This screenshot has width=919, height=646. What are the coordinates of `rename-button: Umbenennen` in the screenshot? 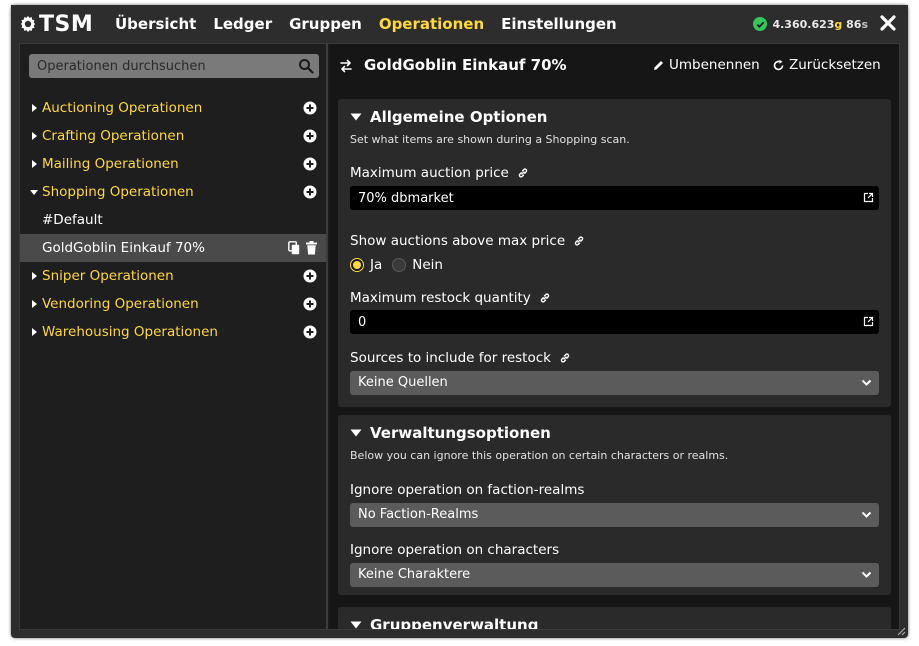 It's located at (706, 65).